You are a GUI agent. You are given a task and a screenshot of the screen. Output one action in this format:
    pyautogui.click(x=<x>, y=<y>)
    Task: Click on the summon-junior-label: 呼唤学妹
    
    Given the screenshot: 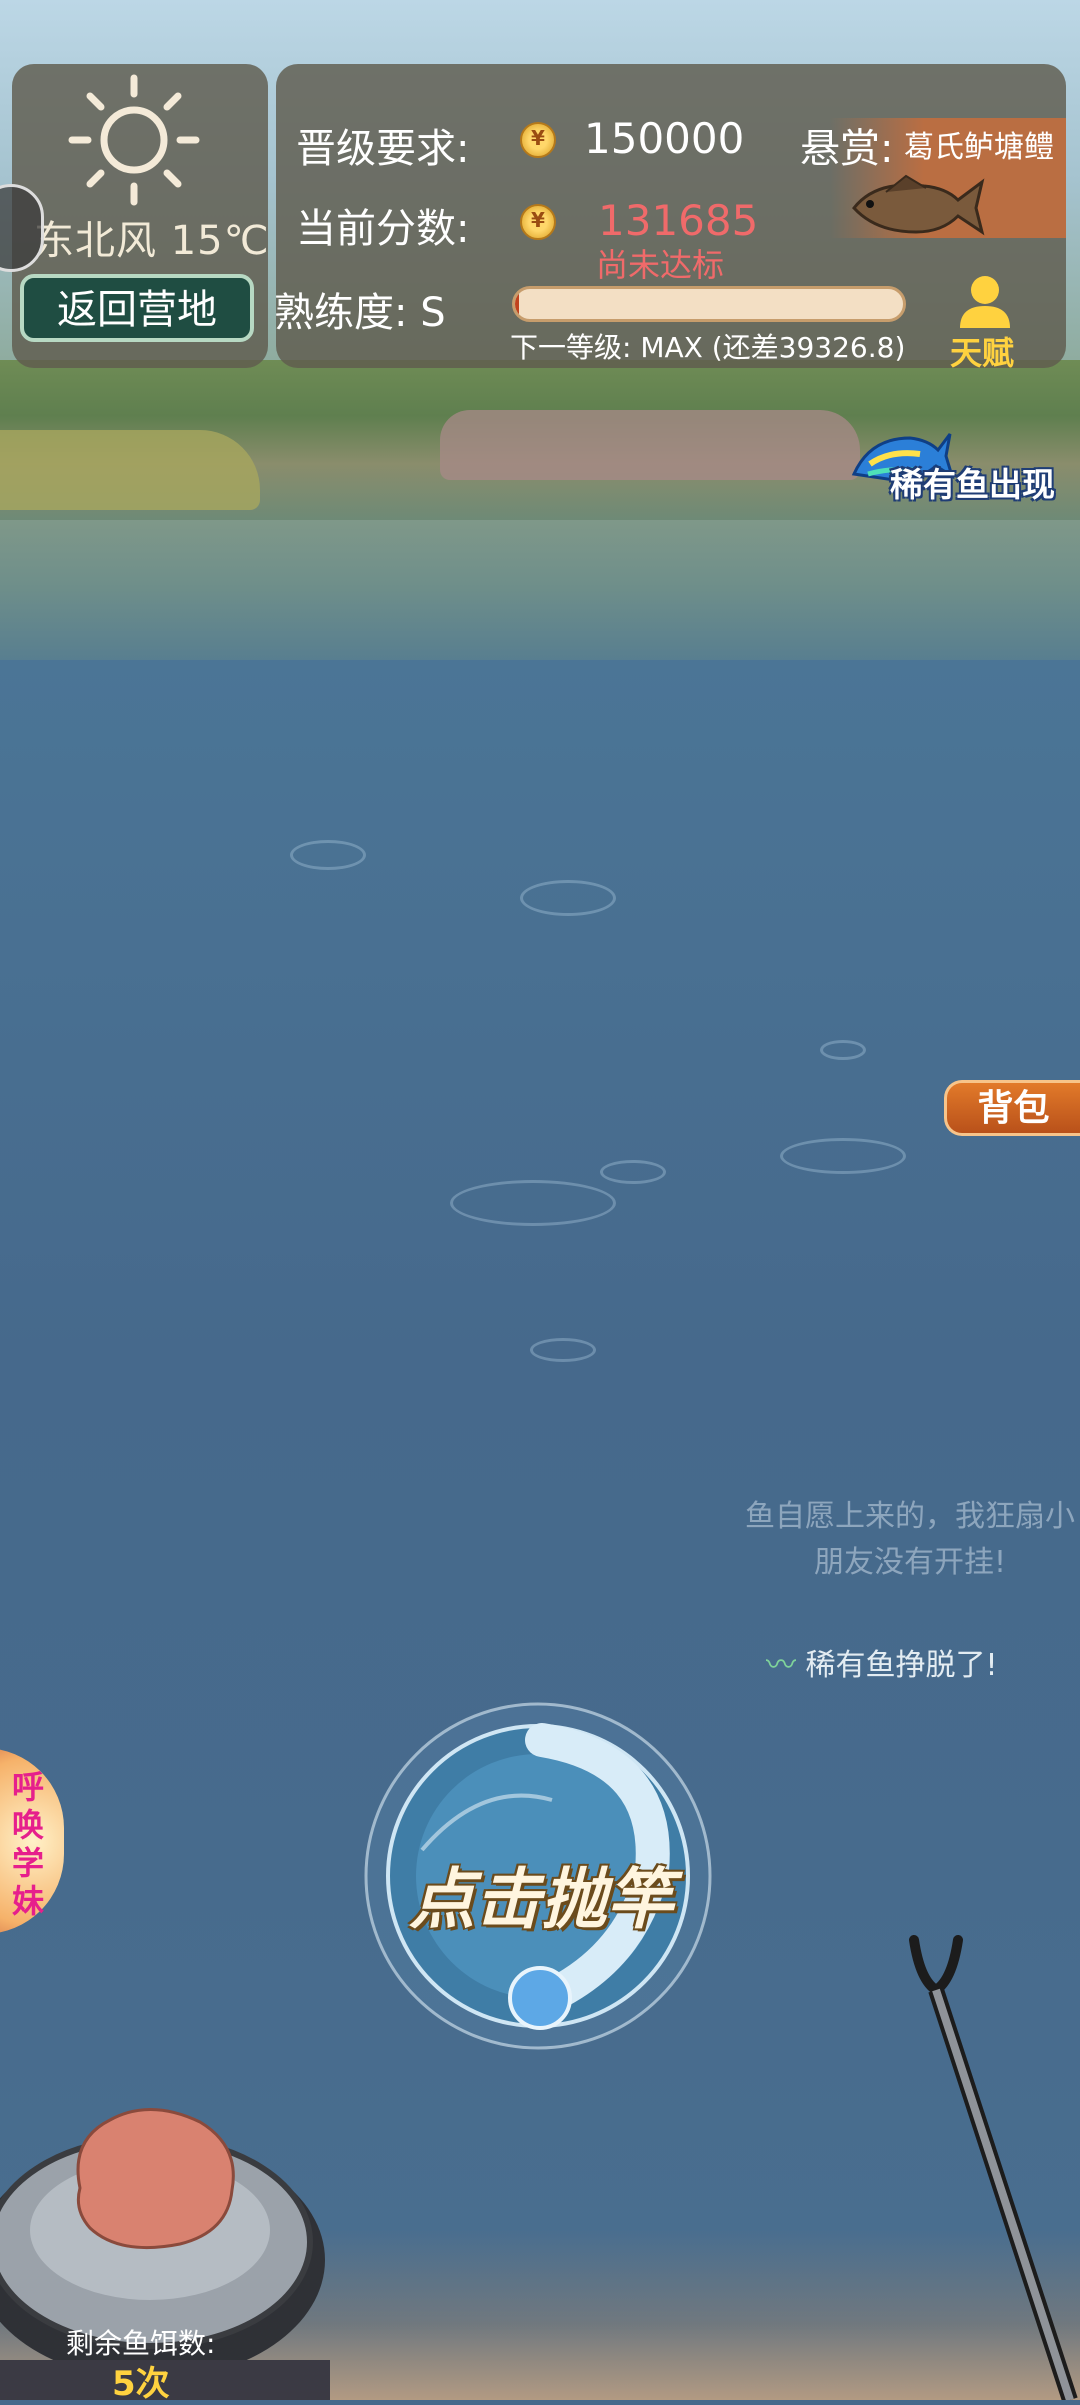 What is the action you would take?
    pyautogui.click(x=28, y=1844)
    